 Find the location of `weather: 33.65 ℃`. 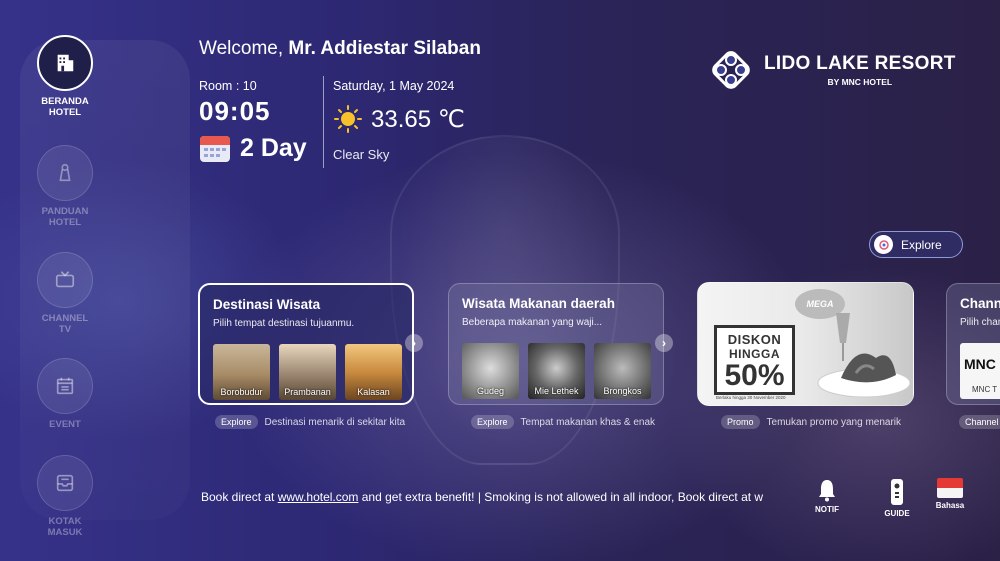

weather: 33.65 ℃ is located at coordinates (399, 119).